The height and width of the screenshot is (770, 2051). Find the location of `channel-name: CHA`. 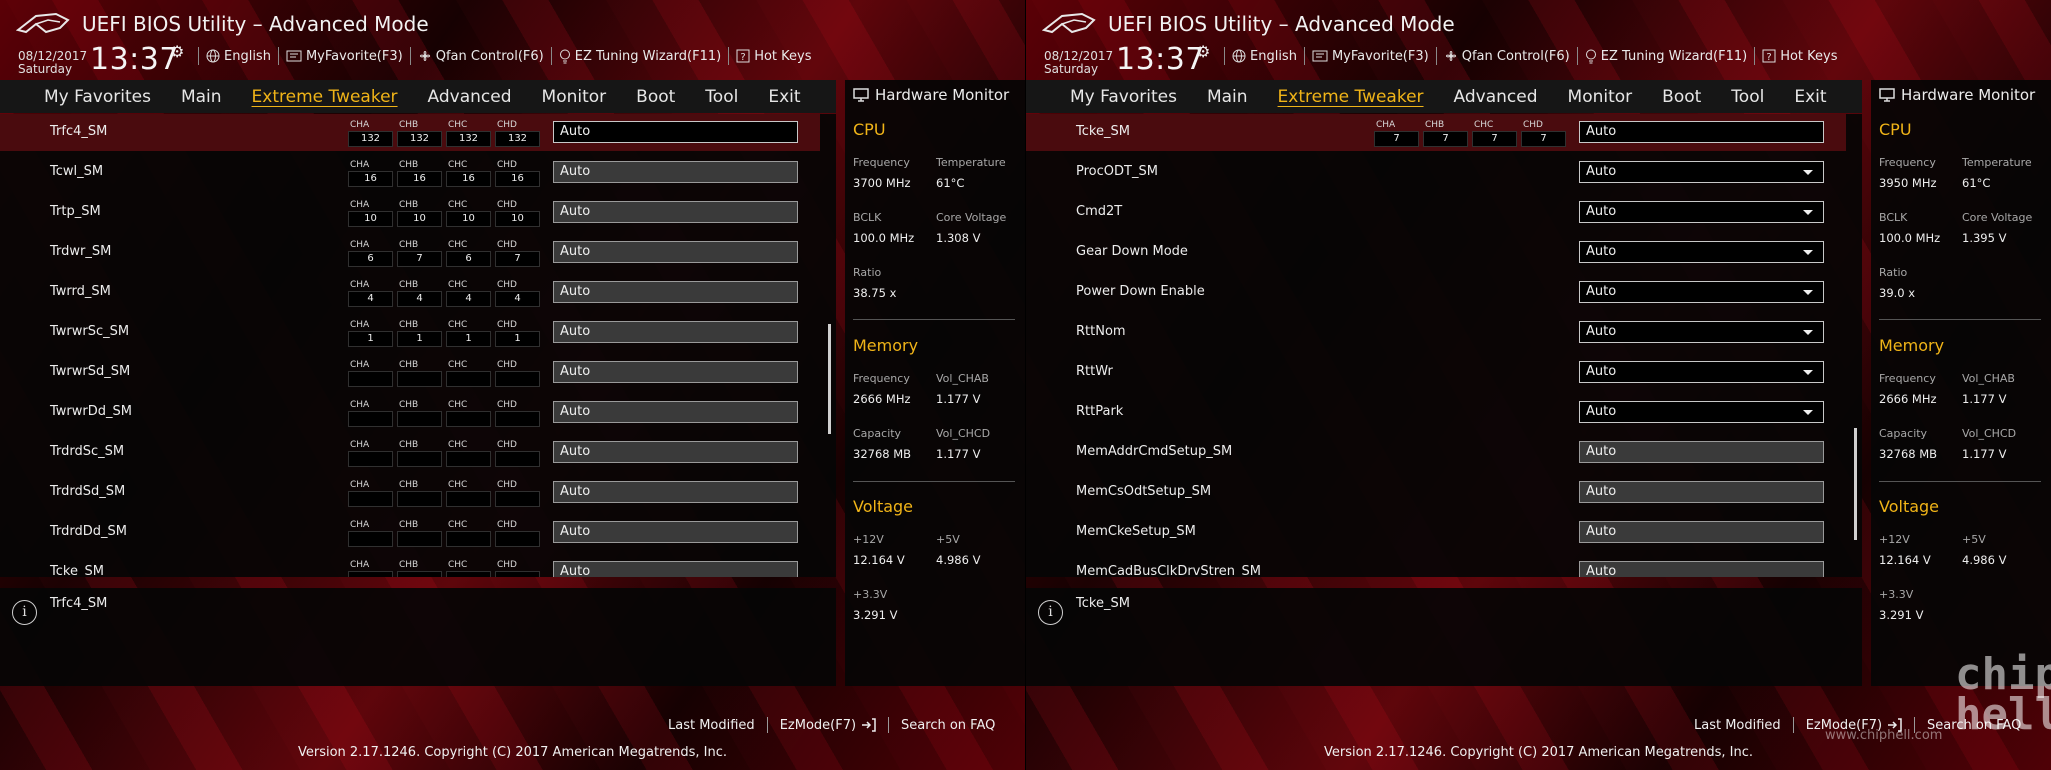

channel-name: CHA is located at coordinates (1386, 125).